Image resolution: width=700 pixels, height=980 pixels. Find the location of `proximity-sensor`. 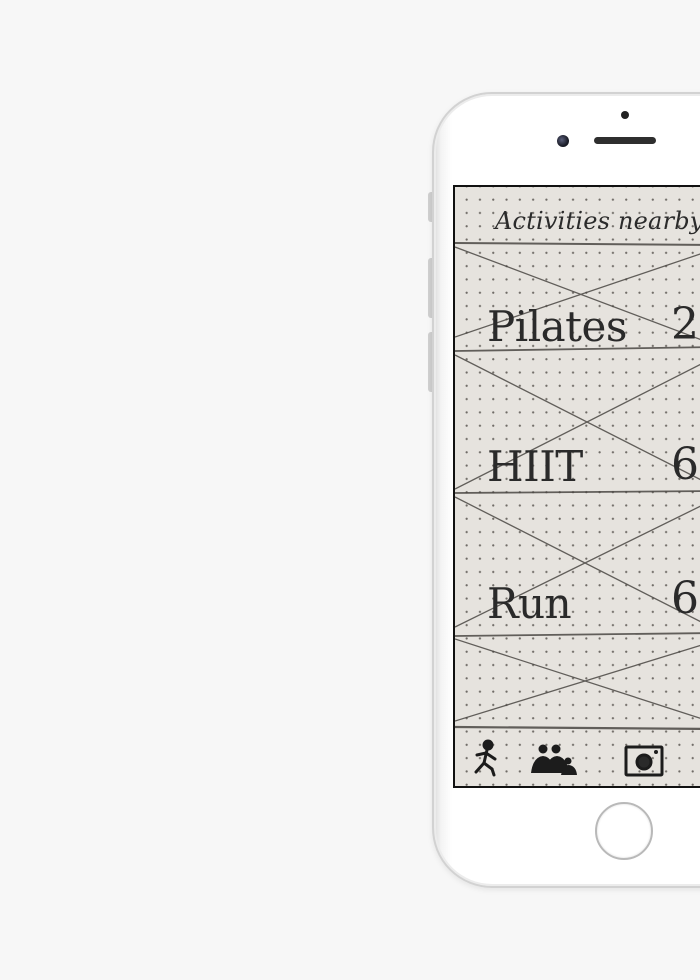

proximity-sensor is located at coordinates (625, 115).